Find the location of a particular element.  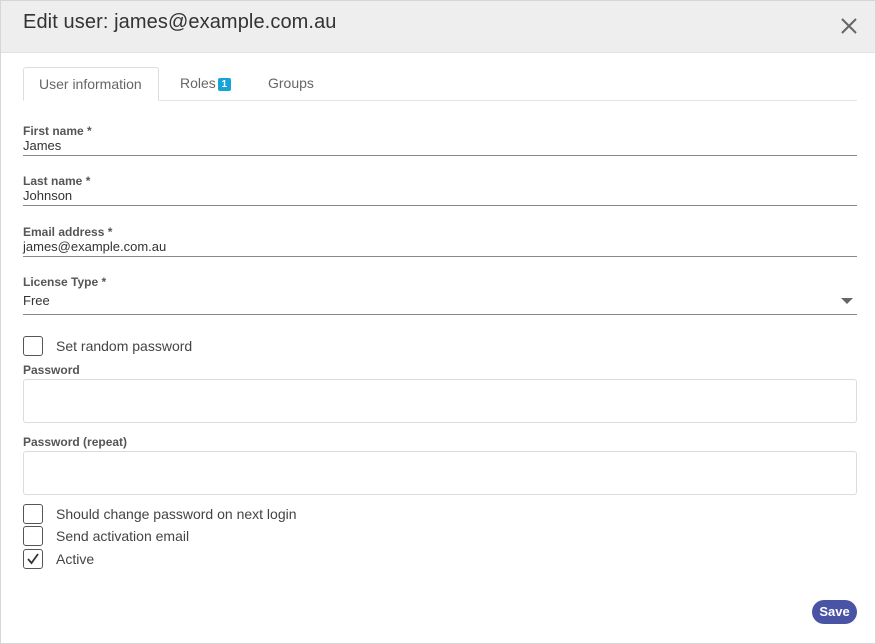

active-label: Active is located at coordinates (75, 559).